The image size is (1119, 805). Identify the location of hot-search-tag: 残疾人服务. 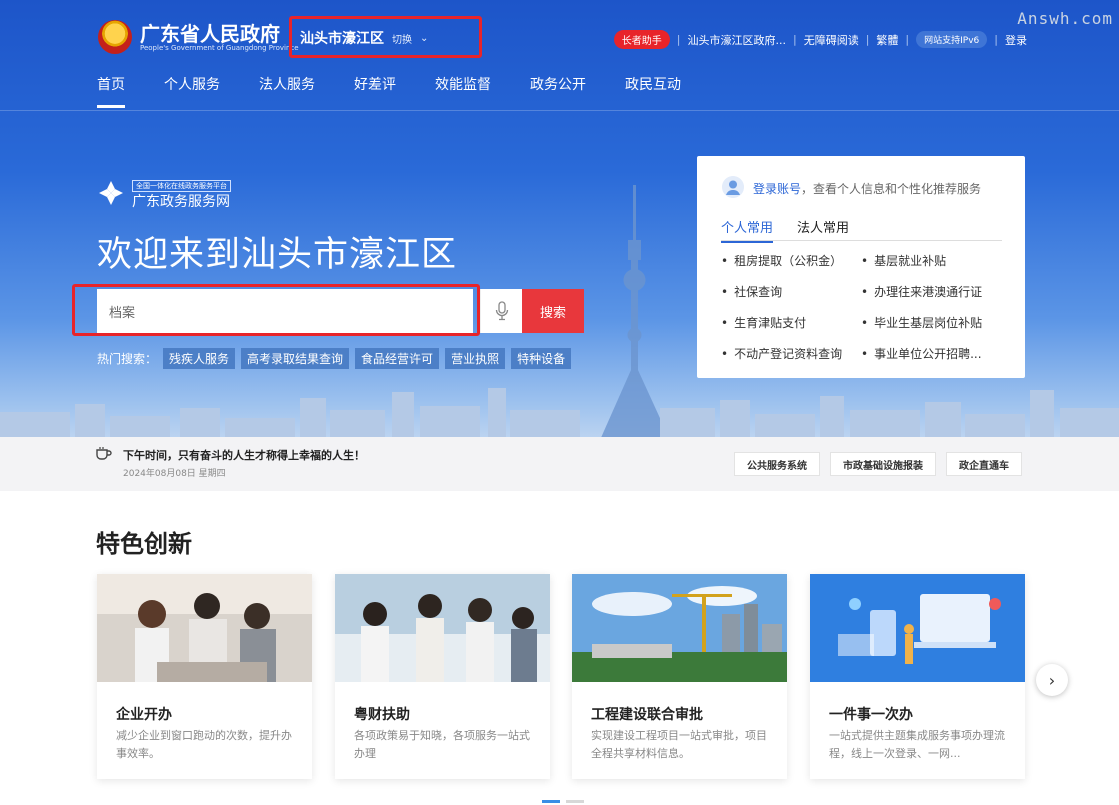
(199, 358).